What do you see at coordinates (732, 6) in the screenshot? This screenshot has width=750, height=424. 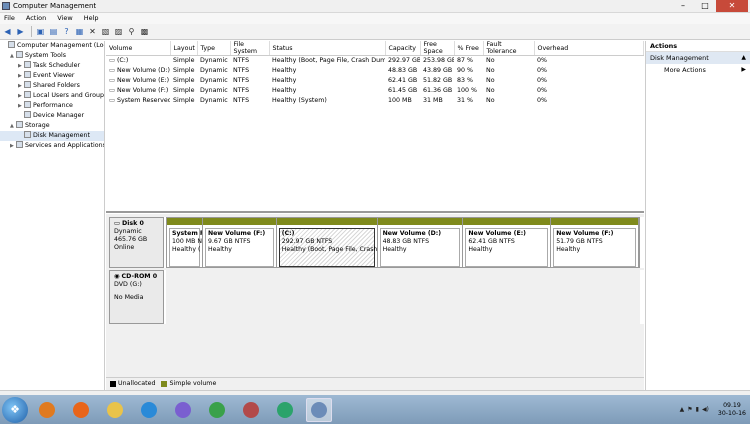 I see `close-button: ✕` at bounding box center [732, 6].